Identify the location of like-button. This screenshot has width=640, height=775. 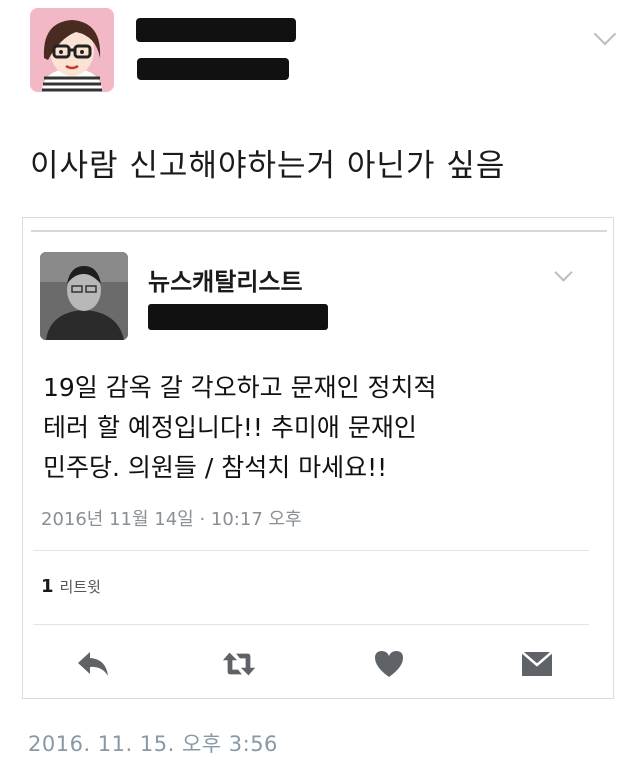
(389, 664).